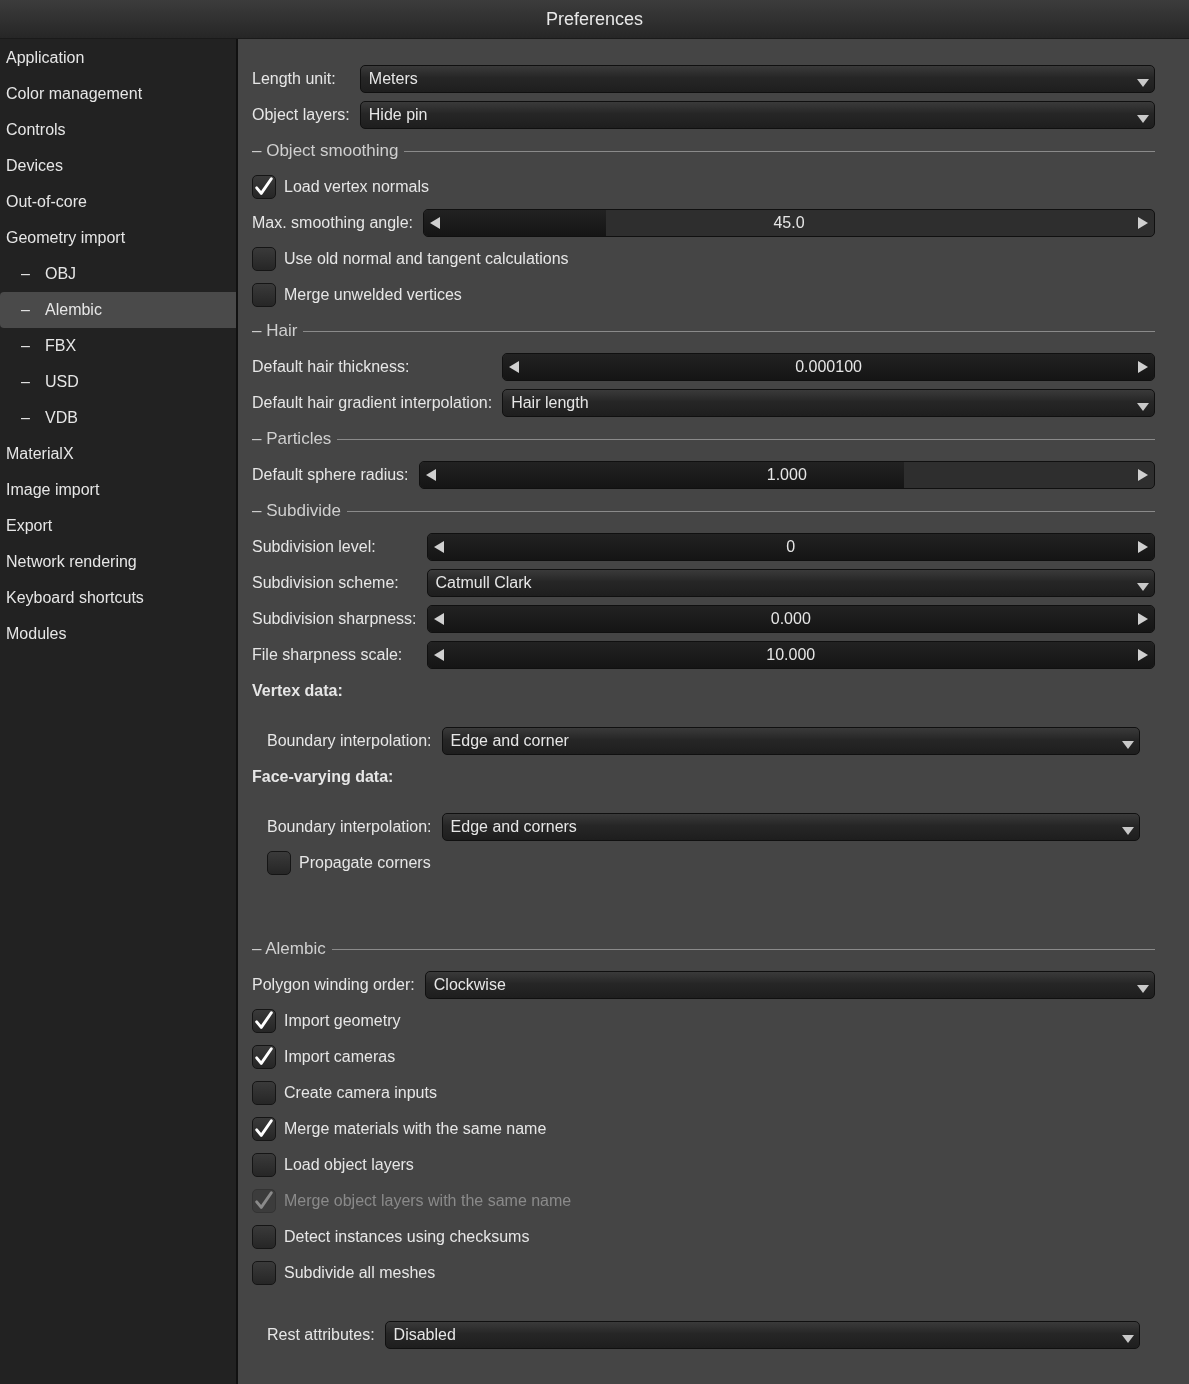 This screenshot has height=1384, width=1189. What do you see at coordinates (325, 151) in the screenshot?
I see `section-title: – Object smoothing` at bounding box center [325, 151].